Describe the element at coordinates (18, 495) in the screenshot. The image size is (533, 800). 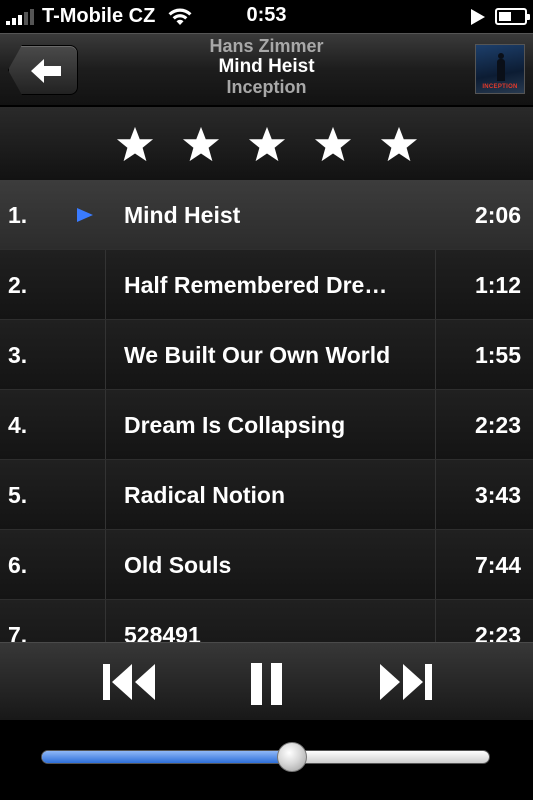
I see `track-number: 5.` at that location.